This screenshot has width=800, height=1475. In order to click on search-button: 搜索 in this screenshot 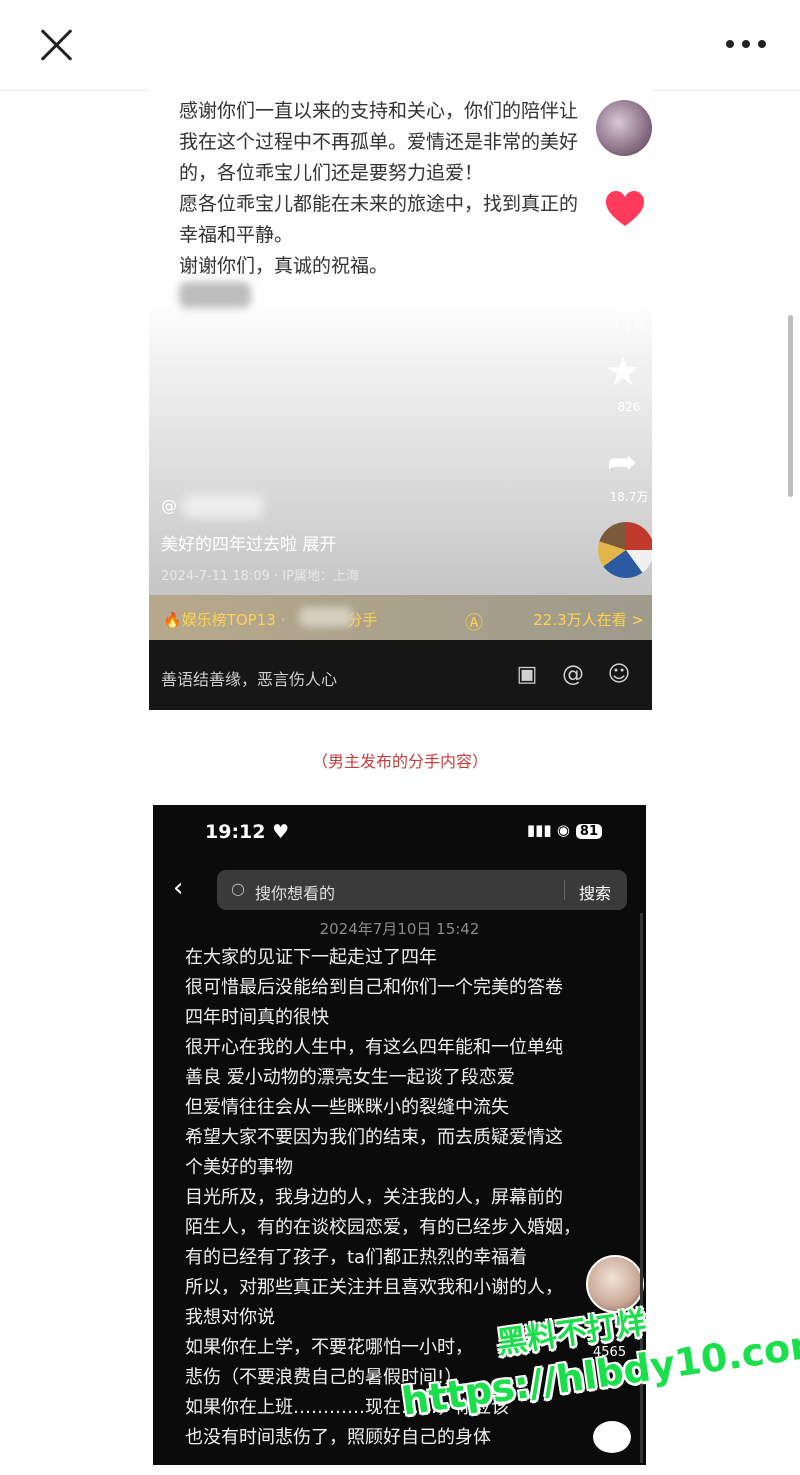, I will do `click(595, 892)`.